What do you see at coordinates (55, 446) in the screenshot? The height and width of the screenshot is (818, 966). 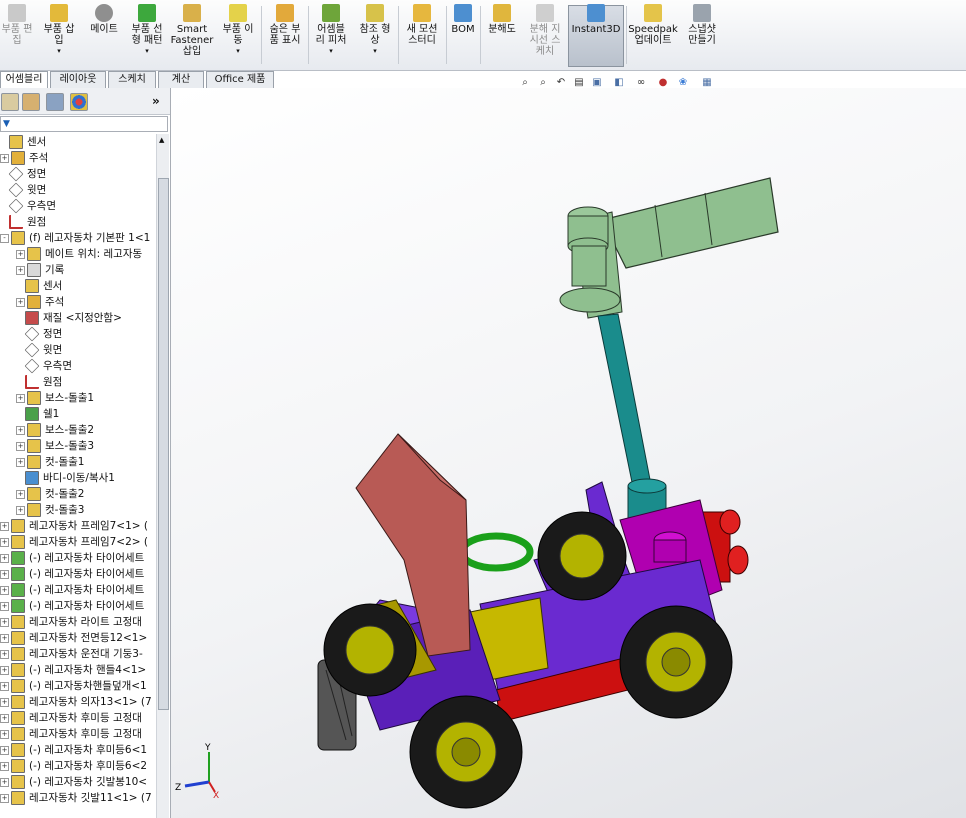 I see `tree-item: + 보스-돌출3` at bounding box center [55, 446].